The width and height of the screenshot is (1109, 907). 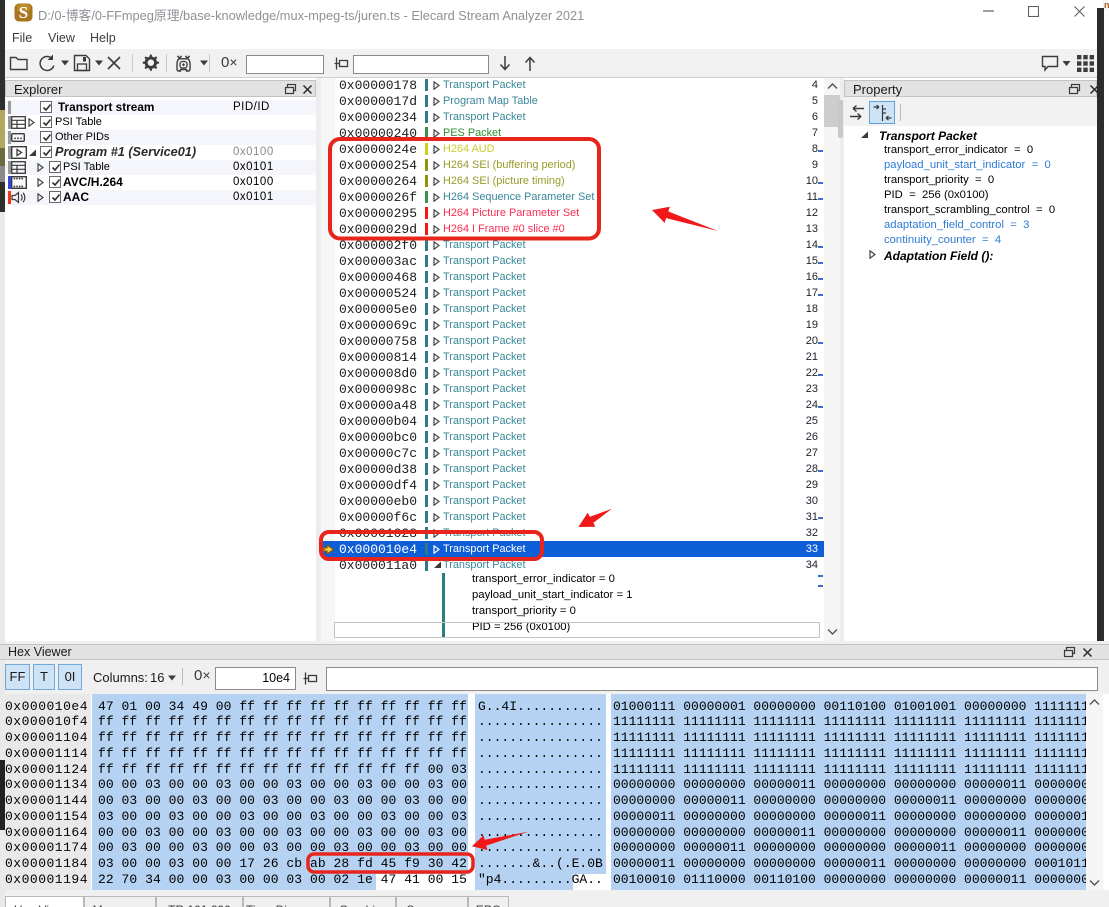 What do you see at coordinates (23, 12) in the screenshot?
I see `svg-text: S` at bounding box center [23, 12].